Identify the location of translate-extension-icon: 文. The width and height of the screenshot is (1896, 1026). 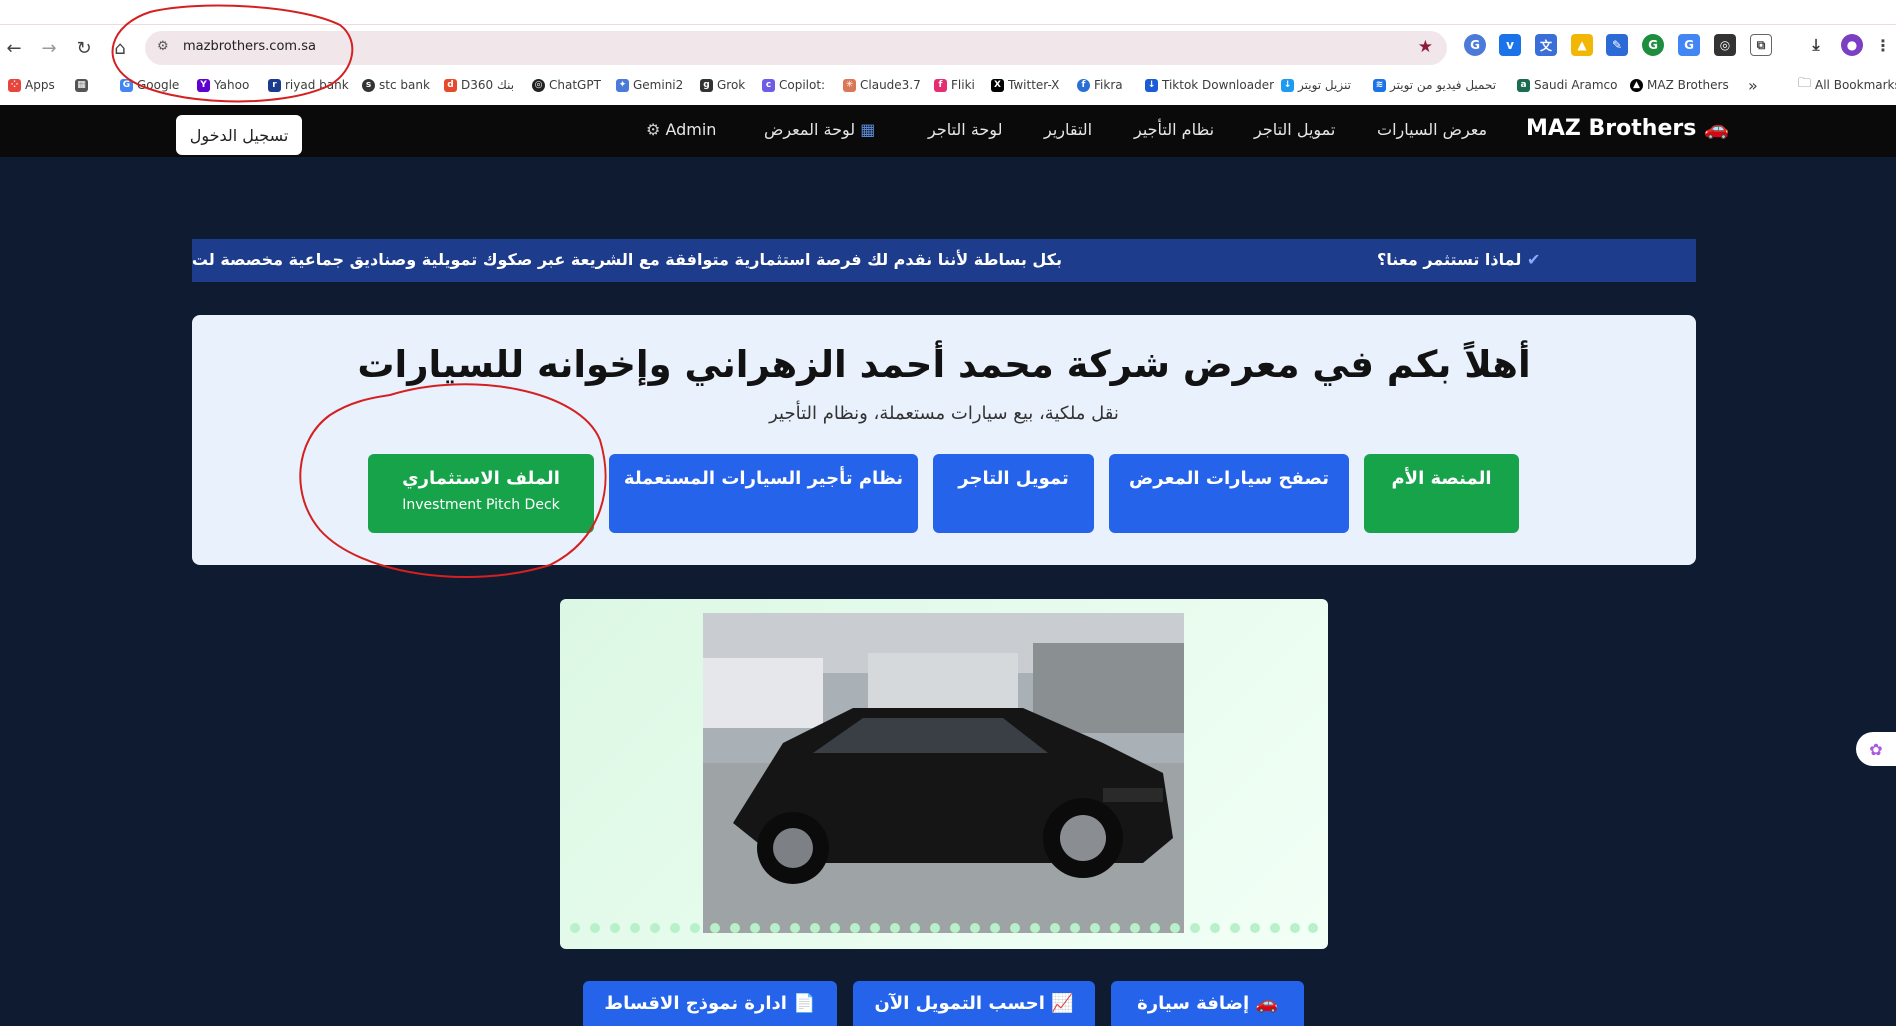
(1546, 45).